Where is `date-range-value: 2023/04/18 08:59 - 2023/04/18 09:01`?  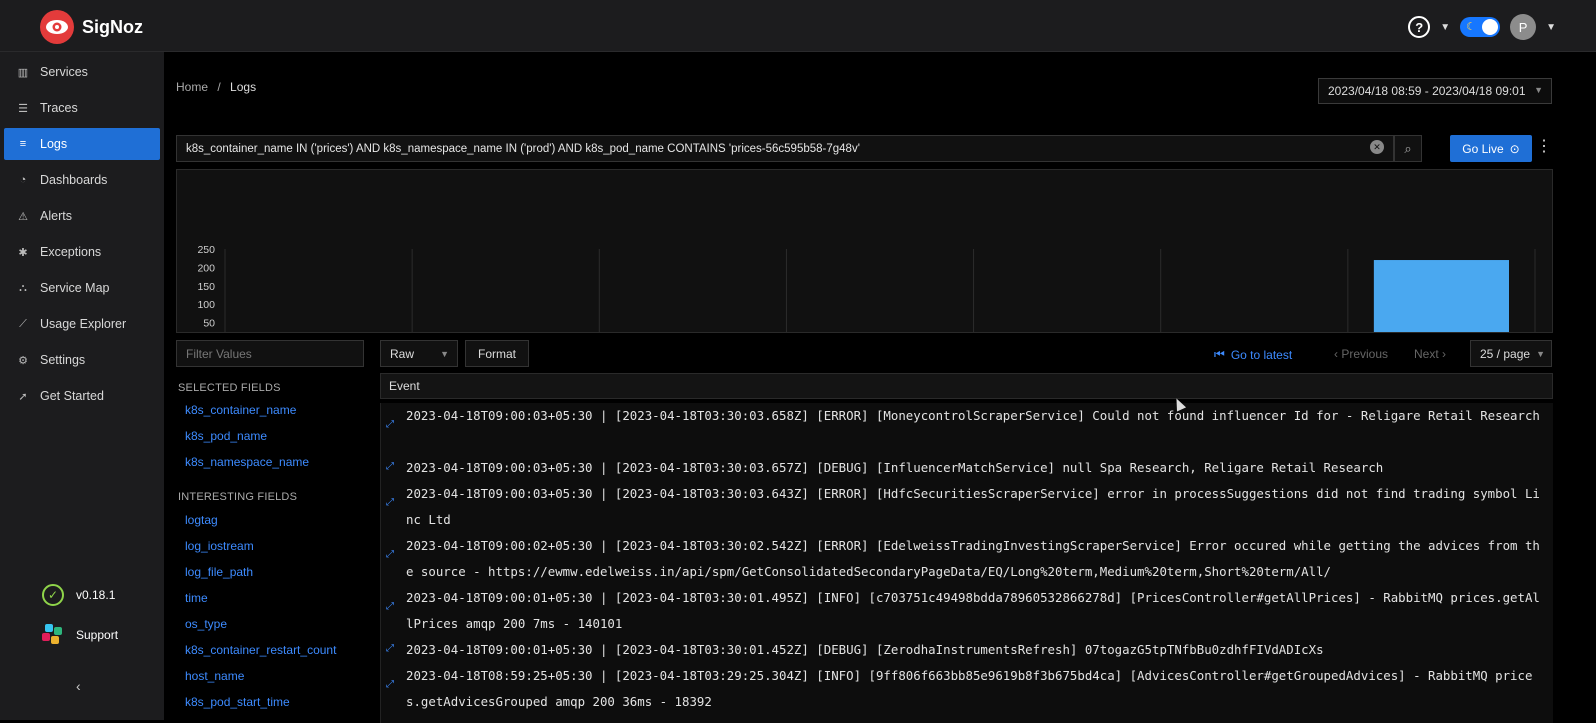 date-range-value: 2023/04/18 08:59 - 2023/04/18 09:01 is located at coordinates (1427, 91).